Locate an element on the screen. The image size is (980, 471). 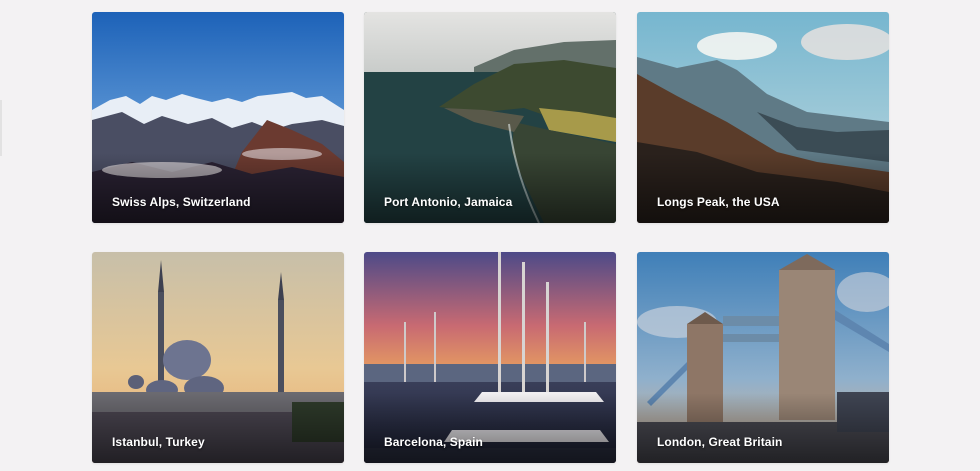
destination-card-port-antonio: Port Antonio, Jamaica is located at coordinates (490, 117).